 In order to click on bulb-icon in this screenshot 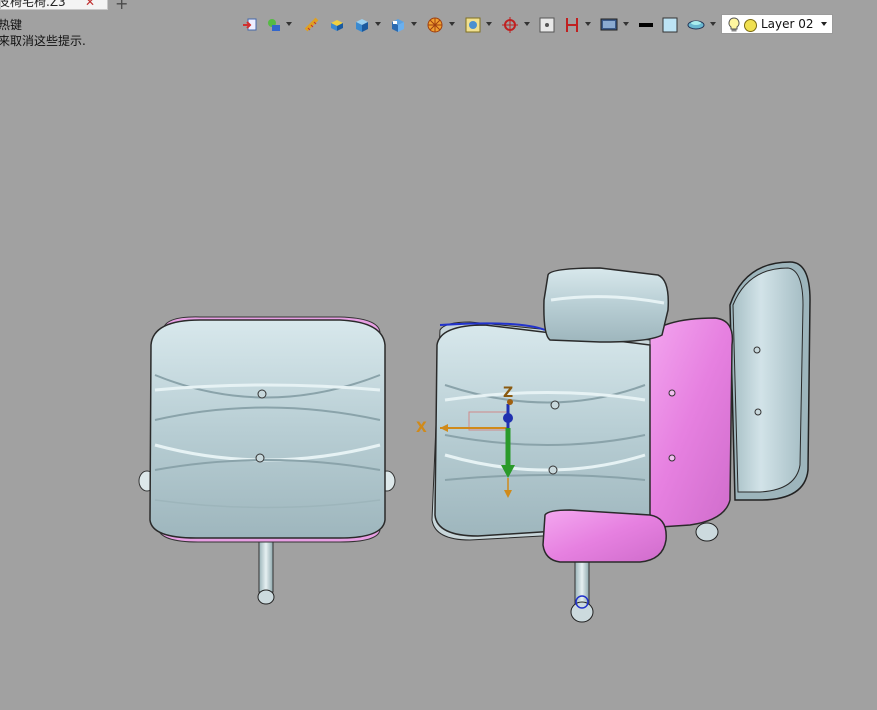, I will do `click(734, 25)`.